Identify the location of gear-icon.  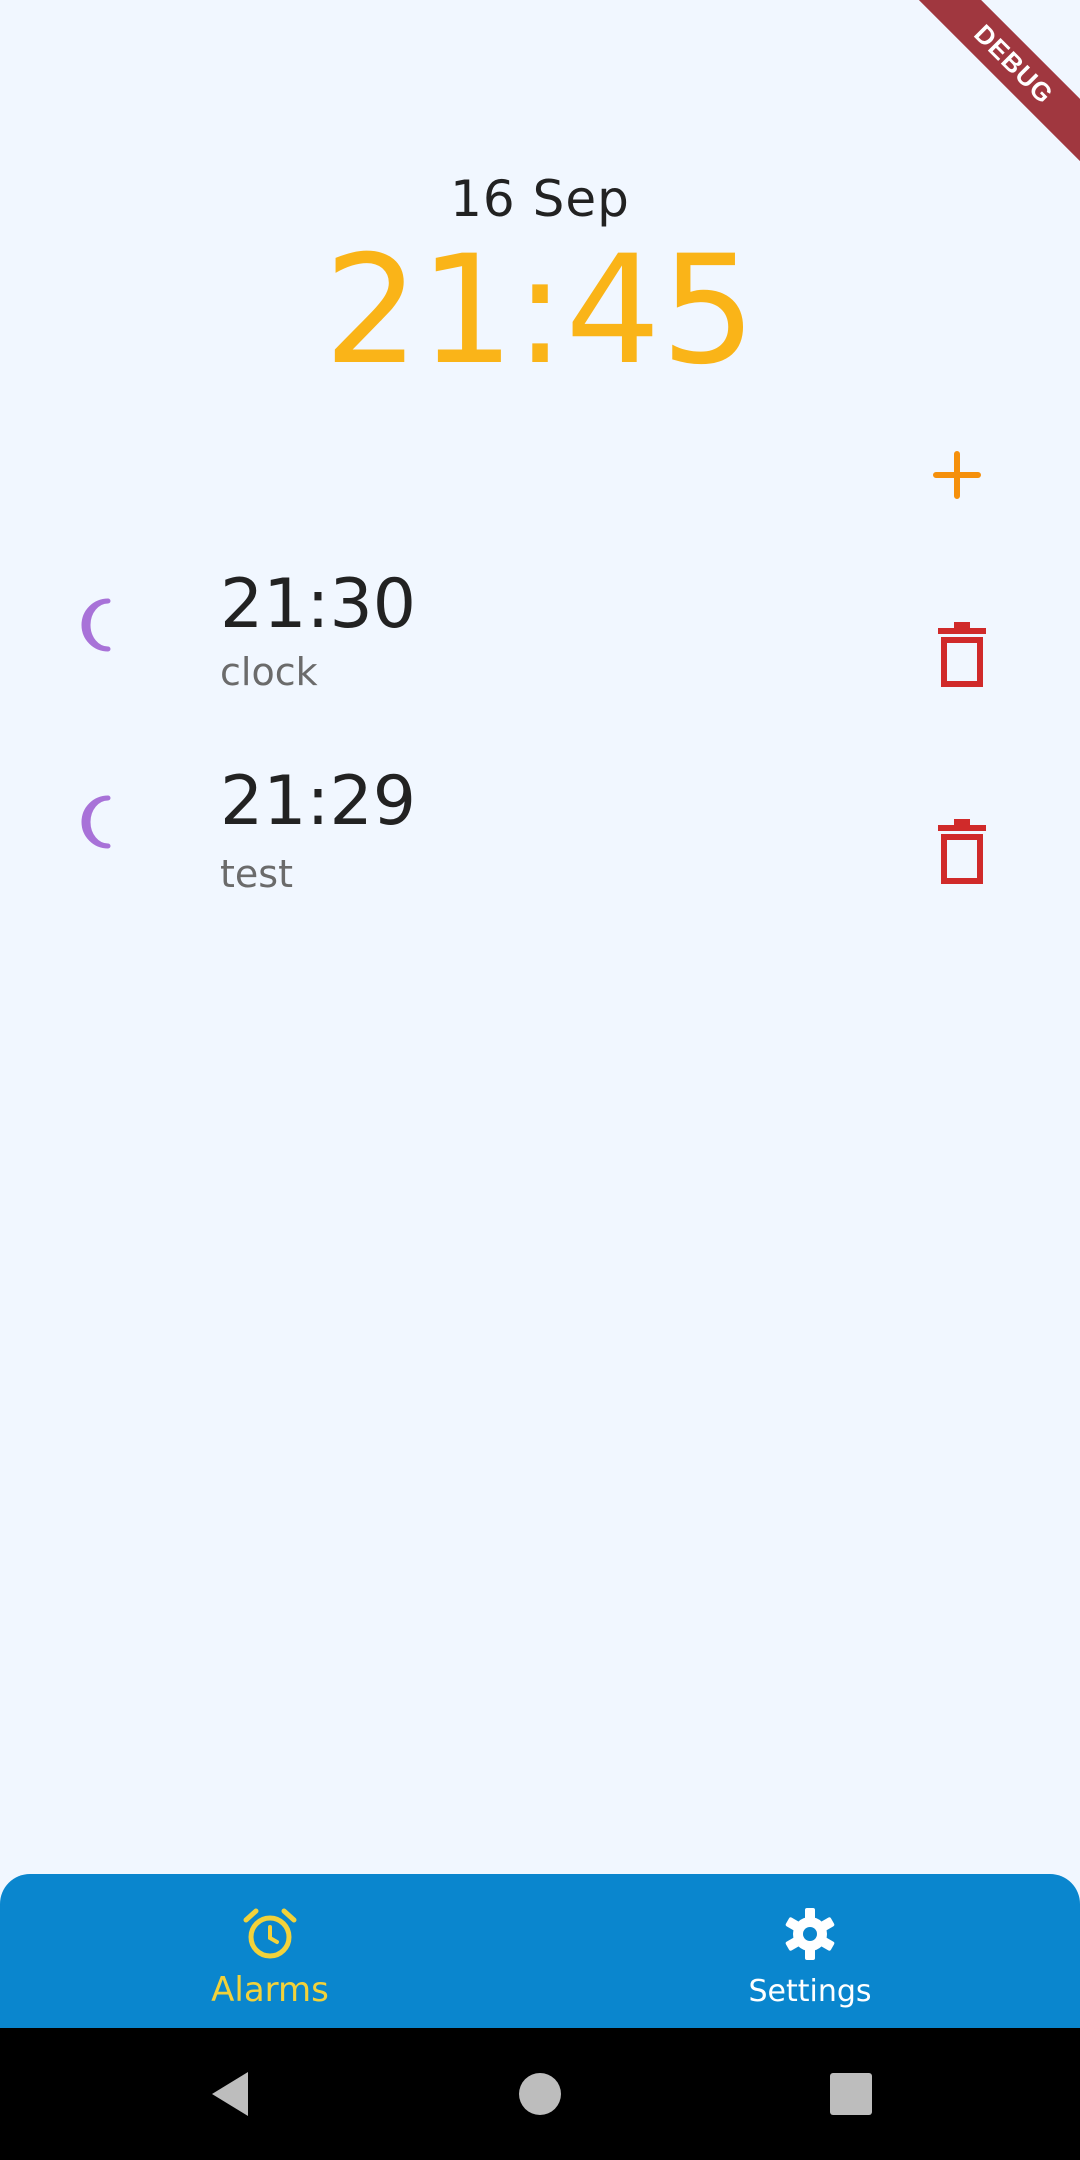
(810, 1934).